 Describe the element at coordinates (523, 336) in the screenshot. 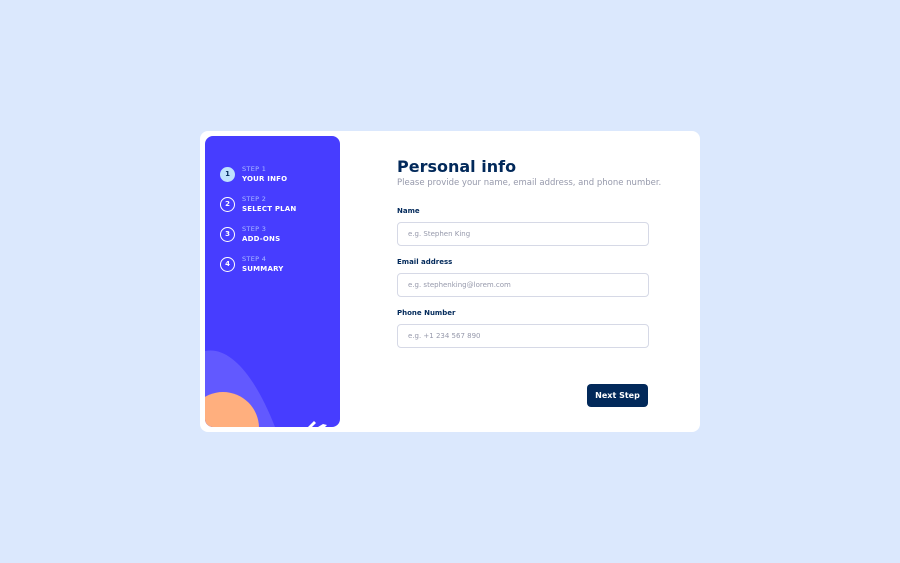

I see `phone-input` at that location.